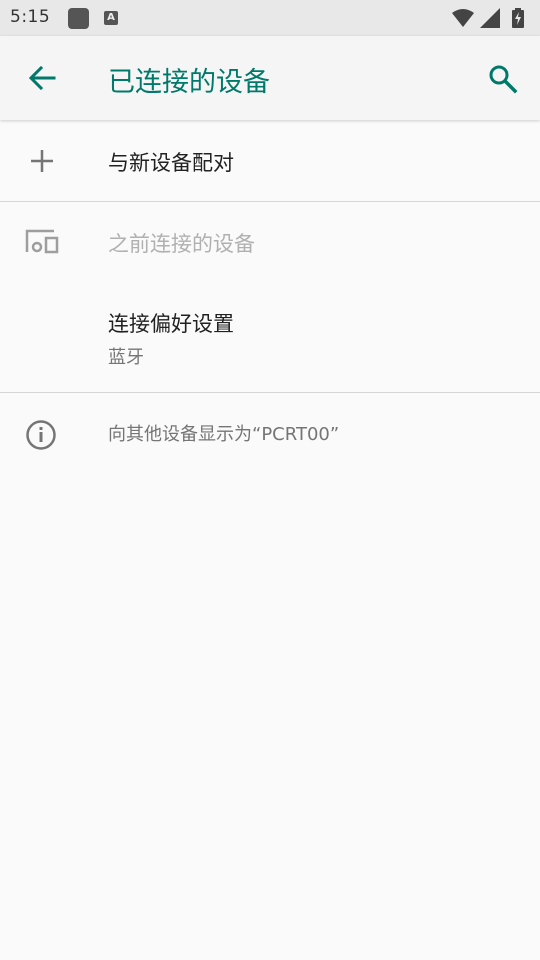 This screenshot has width=540, height=960. What do you see at coordinates (463, 20) in the screenshot?
I see `wifi-icon` at bounding box center [463, 20].